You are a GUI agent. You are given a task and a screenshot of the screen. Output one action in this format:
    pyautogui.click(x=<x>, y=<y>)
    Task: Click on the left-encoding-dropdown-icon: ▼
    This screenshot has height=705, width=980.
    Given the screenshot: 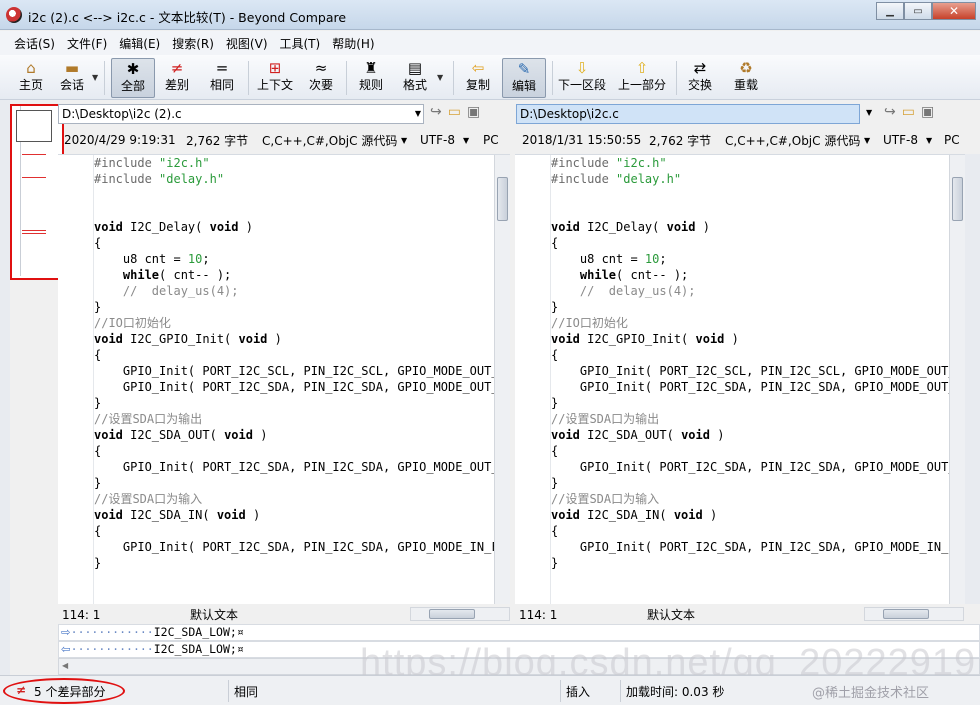 What is the action you would take?
    pyautogui.click(x=466, y=140)
    